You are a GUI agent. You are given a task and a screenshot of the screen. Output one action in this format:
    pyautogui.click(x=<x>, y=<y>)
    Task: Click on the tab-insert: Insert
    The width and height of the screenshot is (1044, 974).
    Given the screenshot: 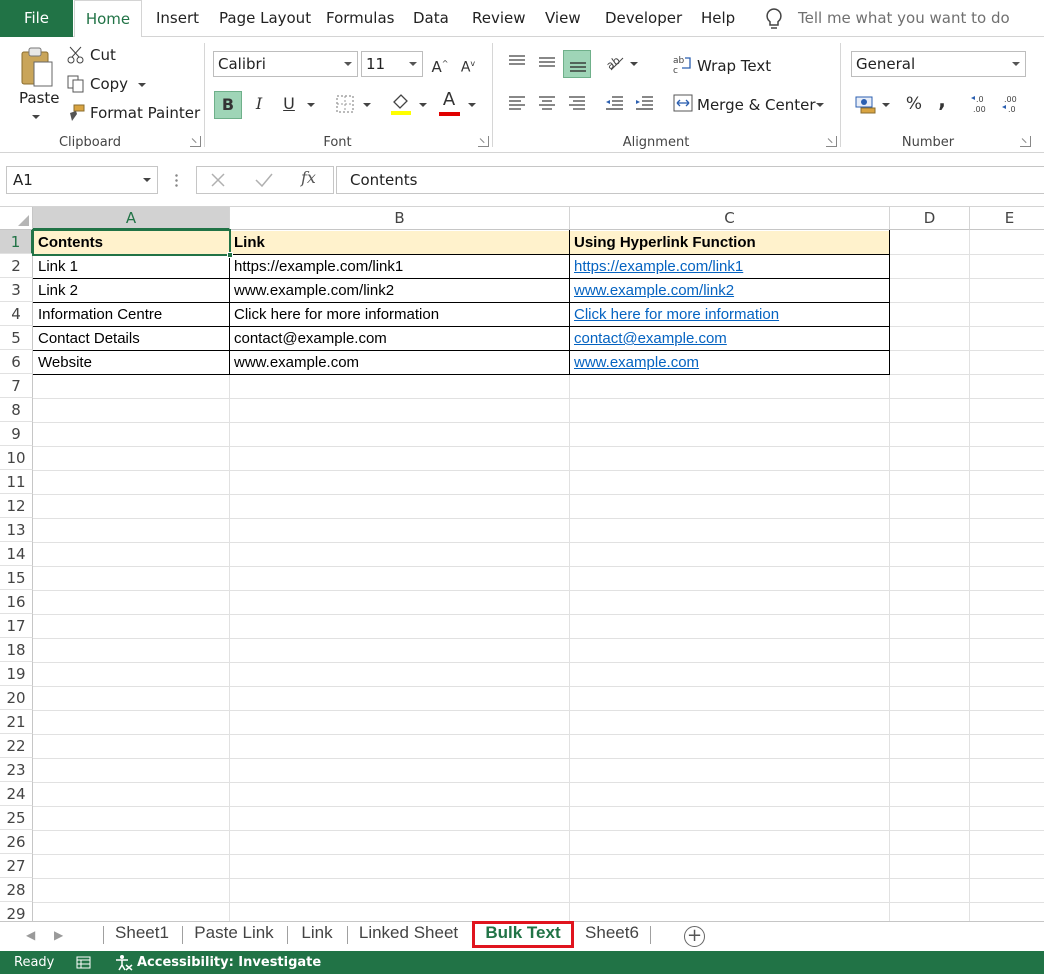 What is the action you would take?
    pyautogui.click(x=177, y=18)
    